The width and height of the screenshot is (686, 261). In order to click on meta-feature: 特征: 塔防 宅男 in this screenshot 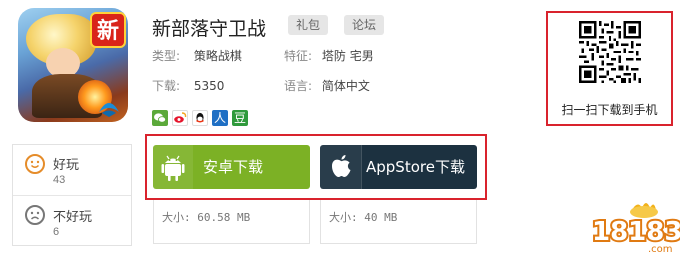, I will do `click(329, 55)`.